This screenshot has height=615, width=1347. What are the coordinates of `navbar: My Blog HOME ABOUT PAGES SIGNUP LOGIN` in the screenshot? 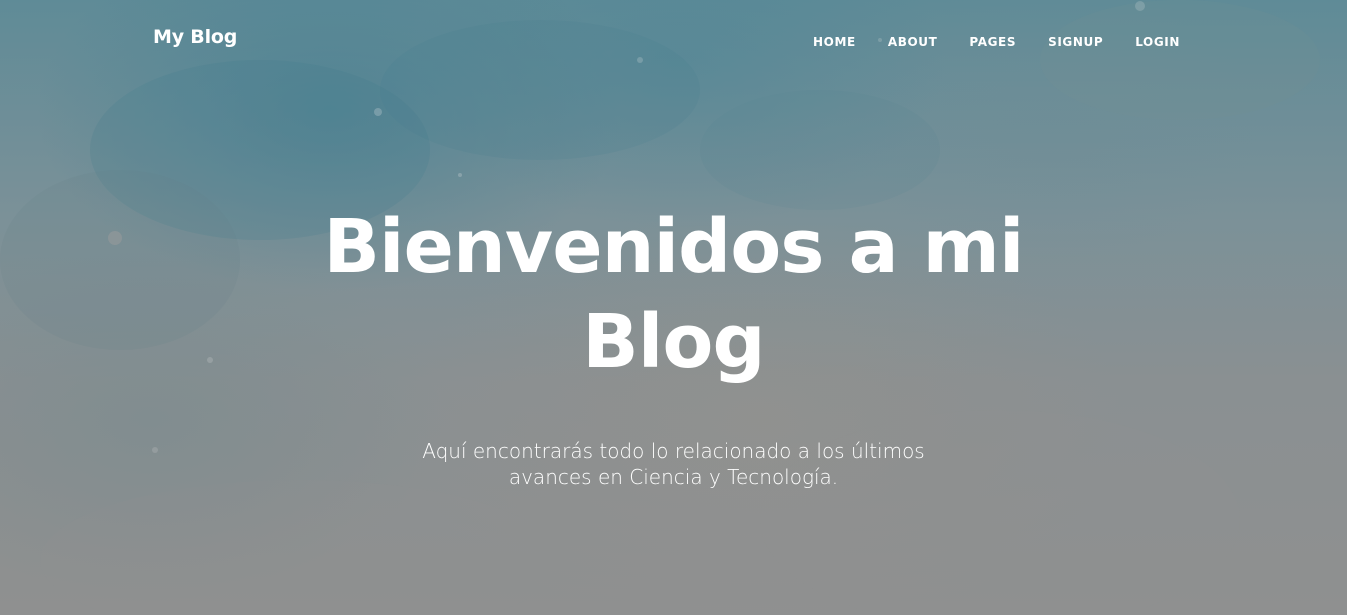 It's located at (673, 39).